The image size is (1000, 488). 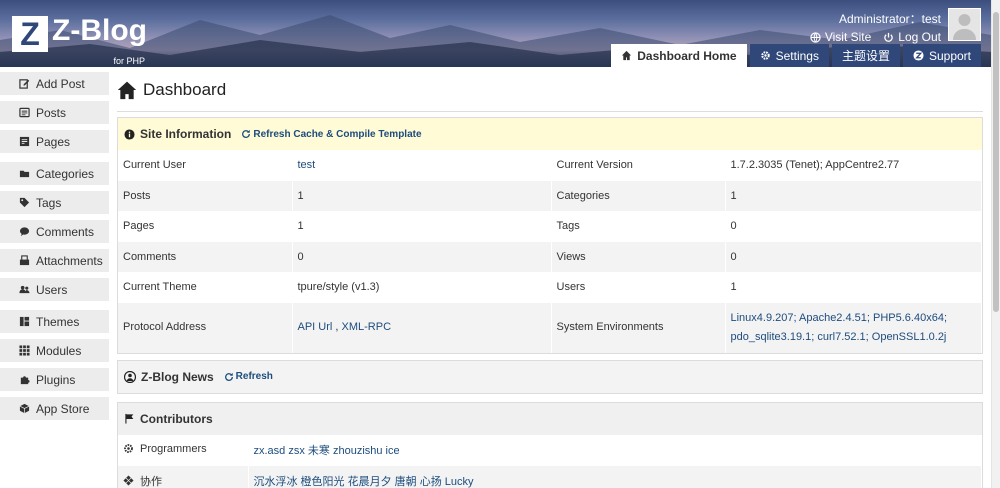 What do you see at coordinates (24, 321) in the screenshot?
I see `themes-icon` at bounding box center [24, 321].